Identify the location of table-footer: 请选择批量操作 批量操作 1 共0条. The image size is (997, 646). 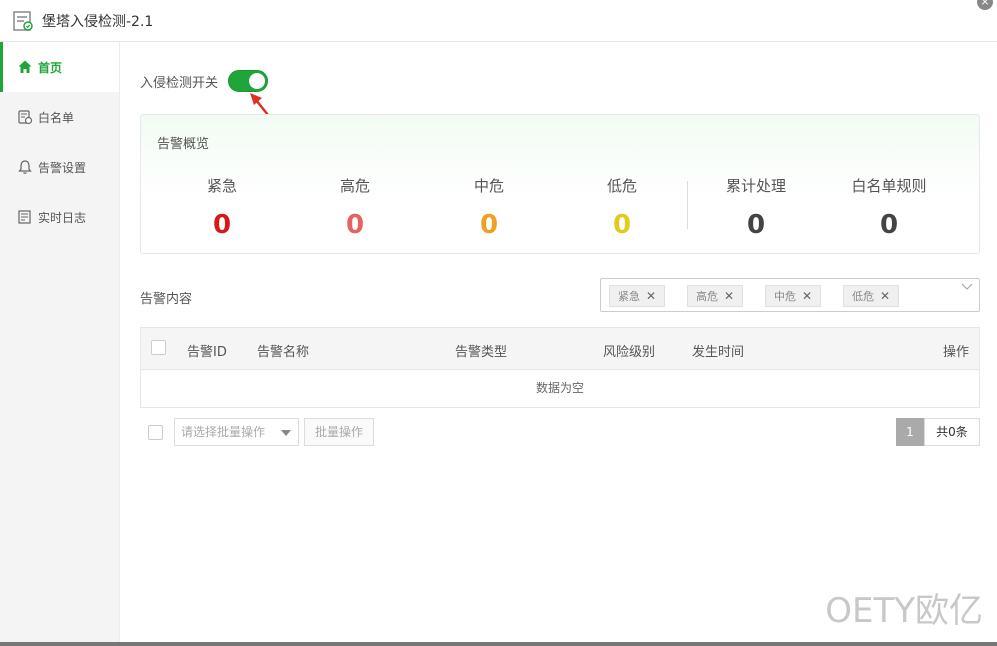
(560, 432).